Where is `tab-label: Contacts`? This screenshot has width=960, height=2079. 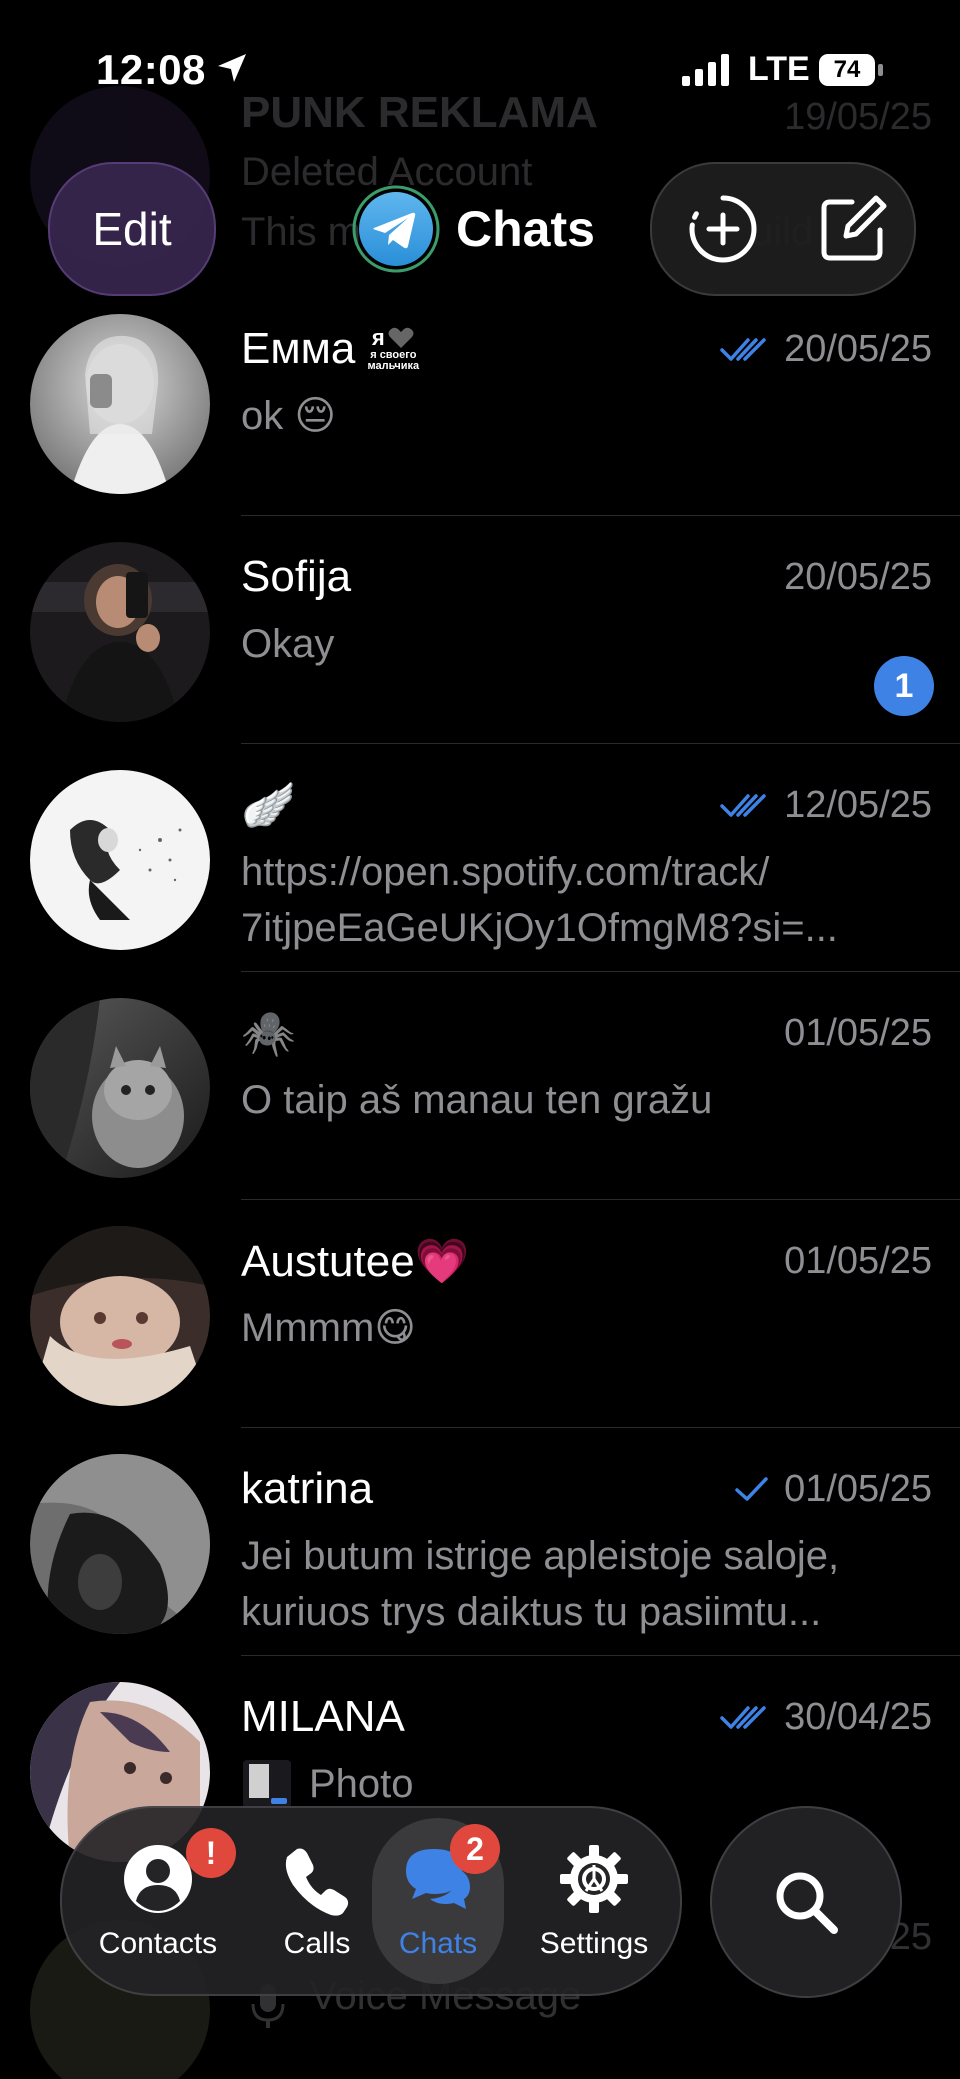
tab-label: Contacts is located at coordinates (158, 1943).